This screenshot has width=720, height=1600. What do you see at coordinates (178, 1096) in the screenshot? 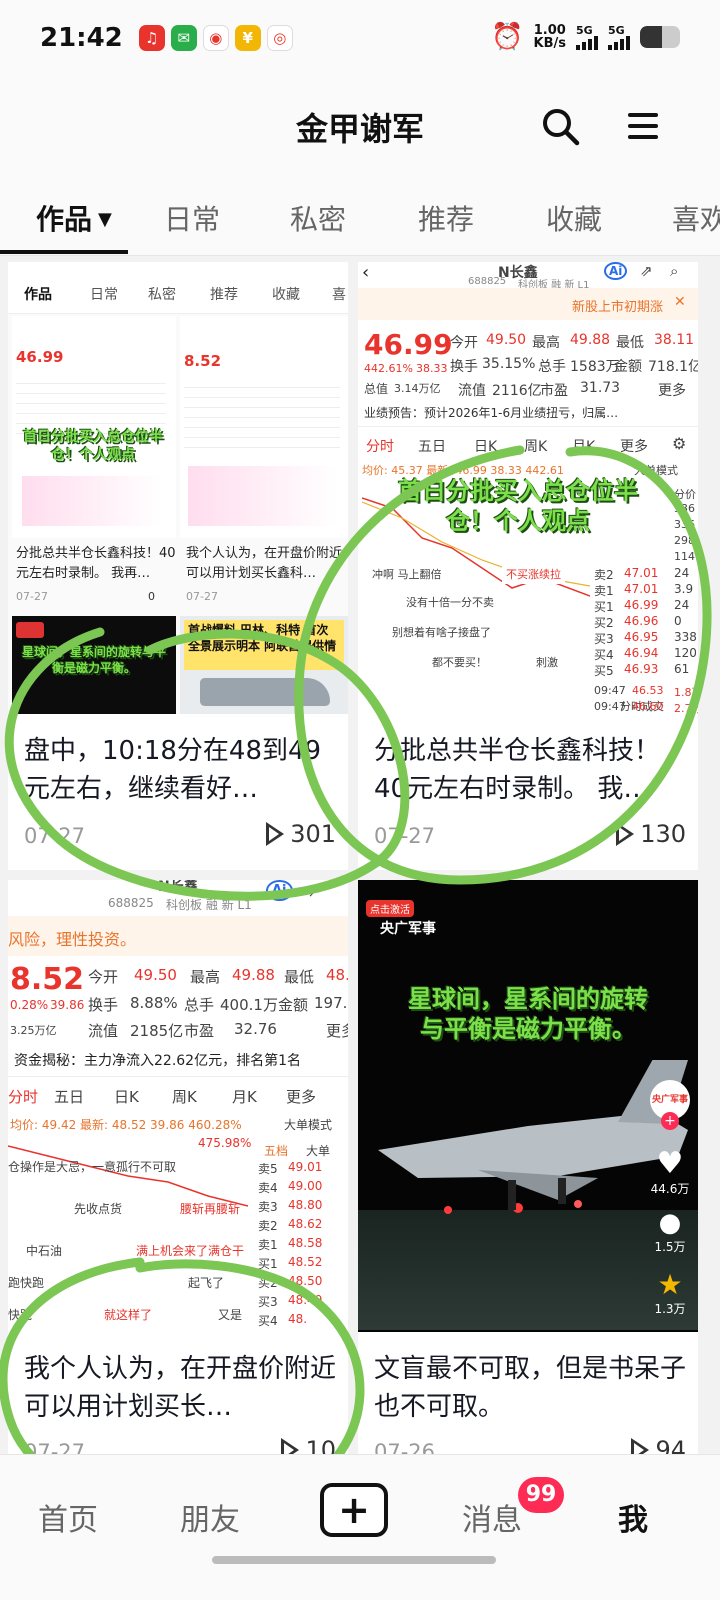
I see `chart-tabs: 分时 五日 日K 周K 月K 更多` at bounding box center [178, 1096].